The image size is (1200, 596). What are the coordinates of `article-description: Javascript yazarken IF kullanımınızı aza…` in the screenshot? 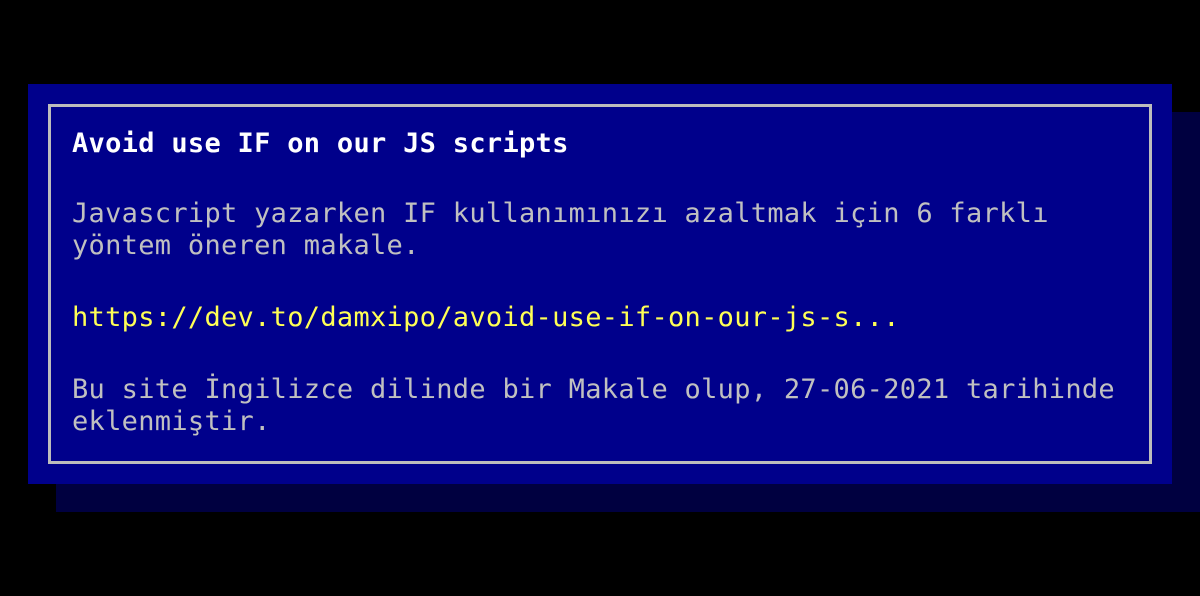 It's located at (560, 229).